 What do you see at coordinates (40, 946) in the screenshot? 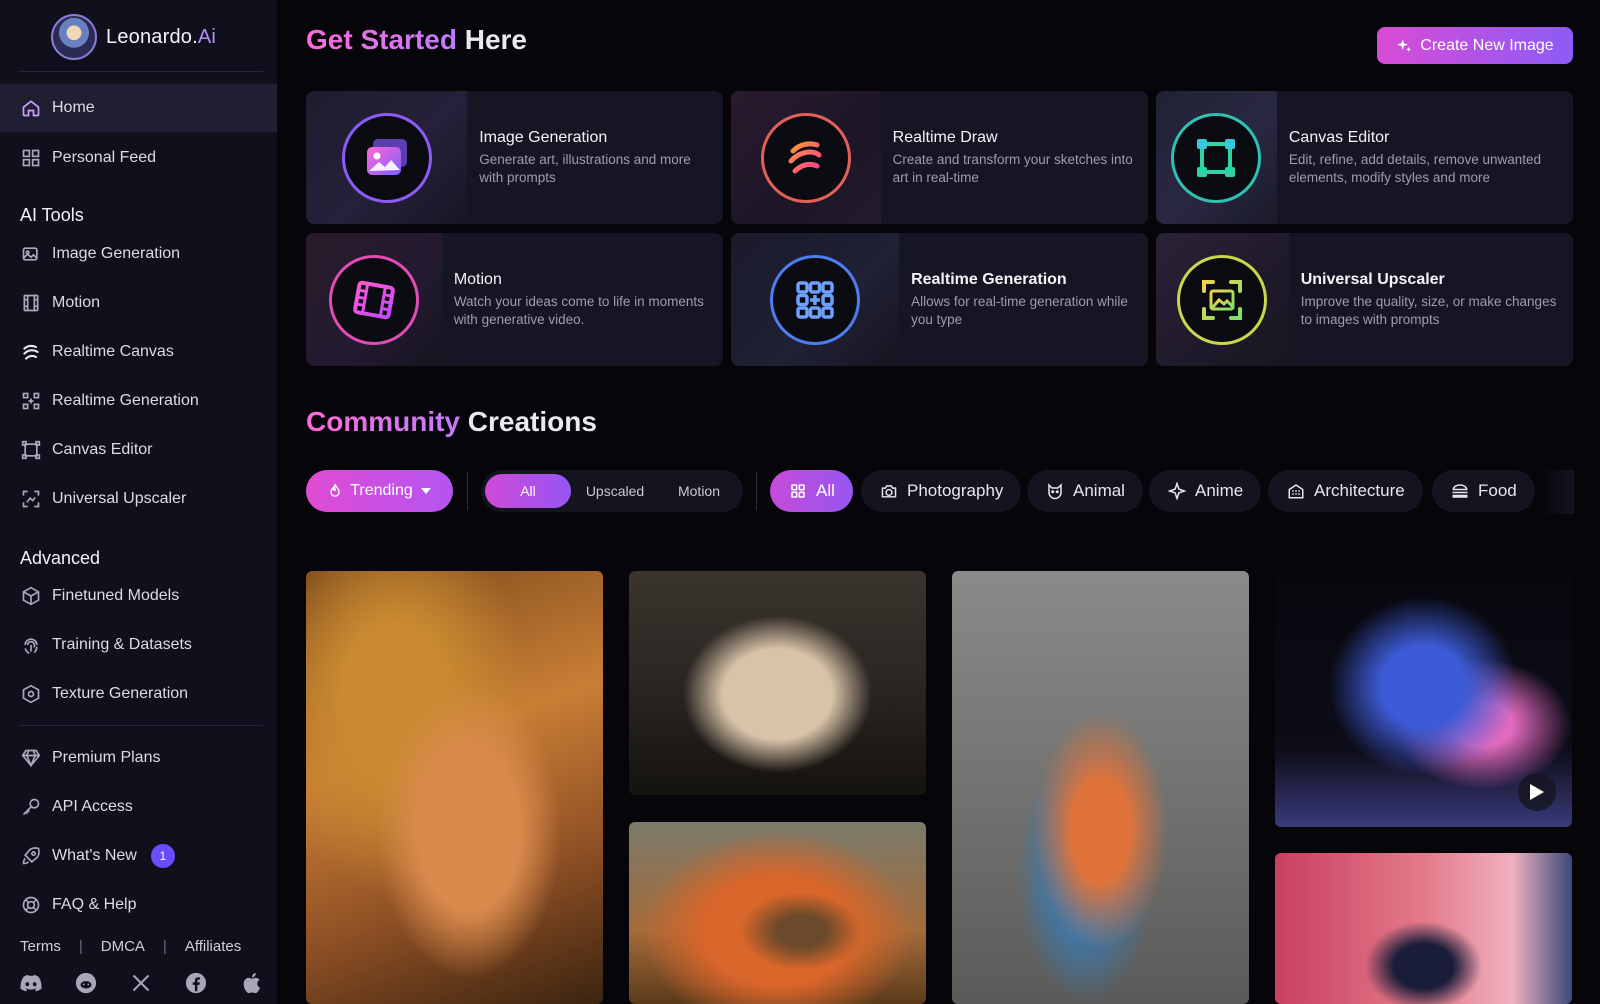
I see `terms-link: Terms` at bounding box center [40, 946].